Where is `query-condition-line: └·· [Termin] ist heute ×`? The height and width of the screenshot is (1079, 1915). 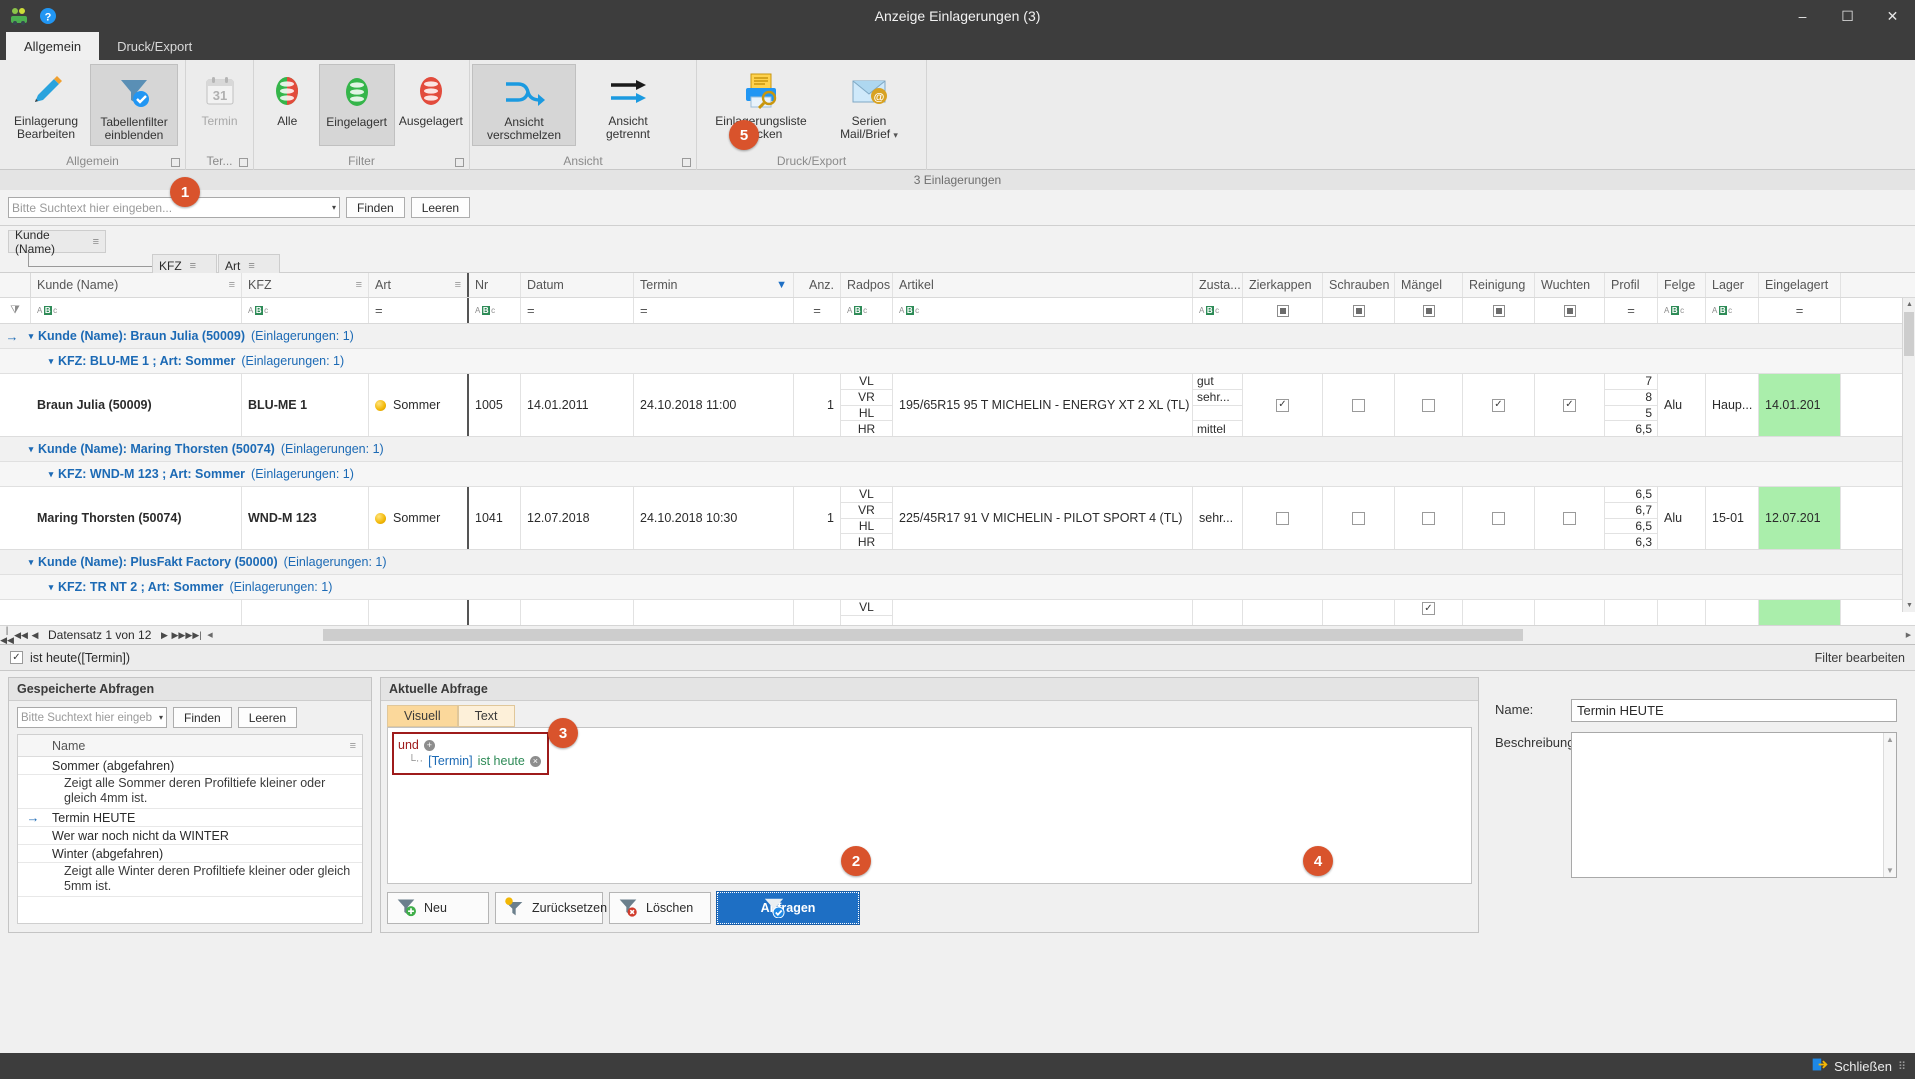 query-condition-line: └·· [Termin] ist heute × is located at coordinates (469, 761).